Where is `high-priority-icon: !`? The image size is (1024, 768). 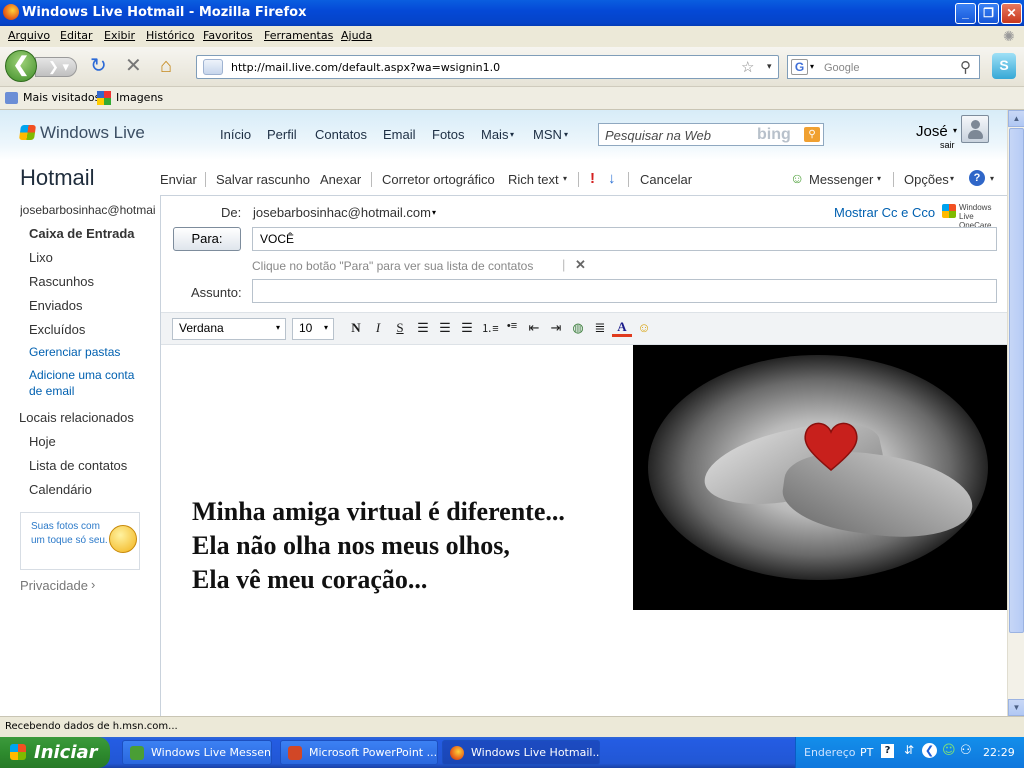
high-priority-icon: ! is located at coordinates (592, 178).